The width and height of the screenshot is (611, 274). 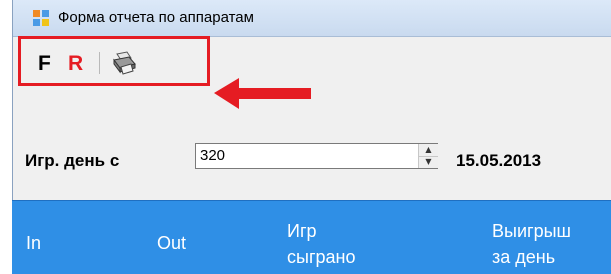 What do you see at coordinates (321, 257) in the screenshot?
I see `column-games-line2: сыграно` at bounding box center [321, 257].